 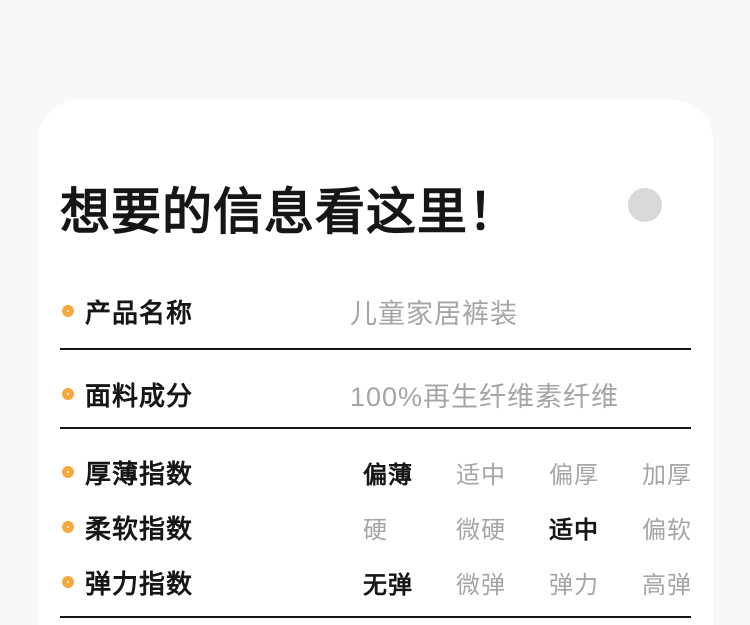 I want to click on option: 微弹, so click(x=481, y=585).